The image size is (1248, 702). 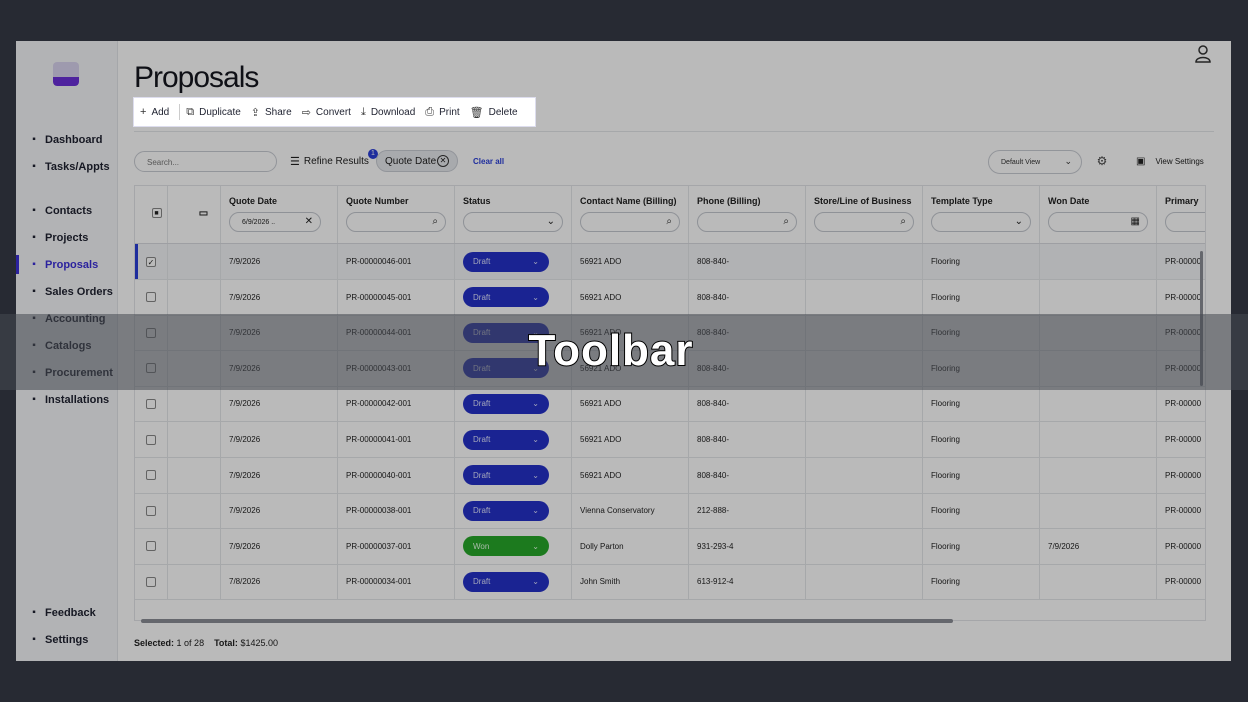 What do you see at coordinates (747, 222) in the screenshot?
I see `phone-filter: ⌕` at bounding box center [747, 222].